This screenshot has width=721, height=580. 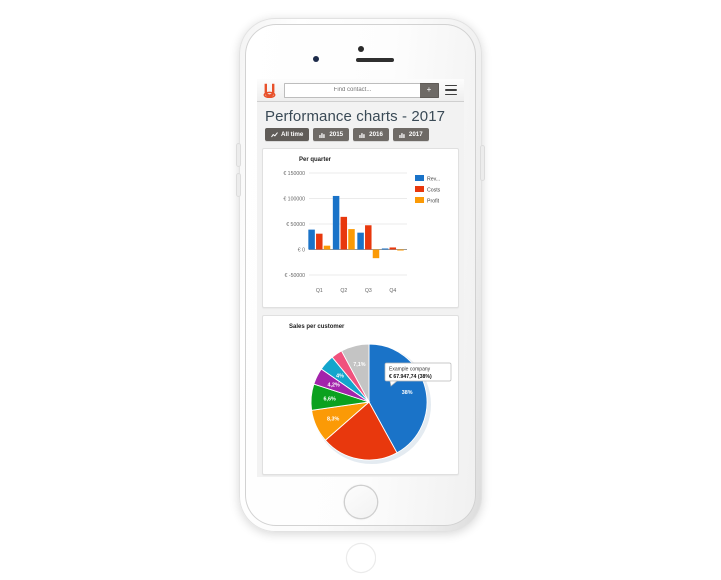 I want to click on tab-label: All time, so click(x=292, y=134).